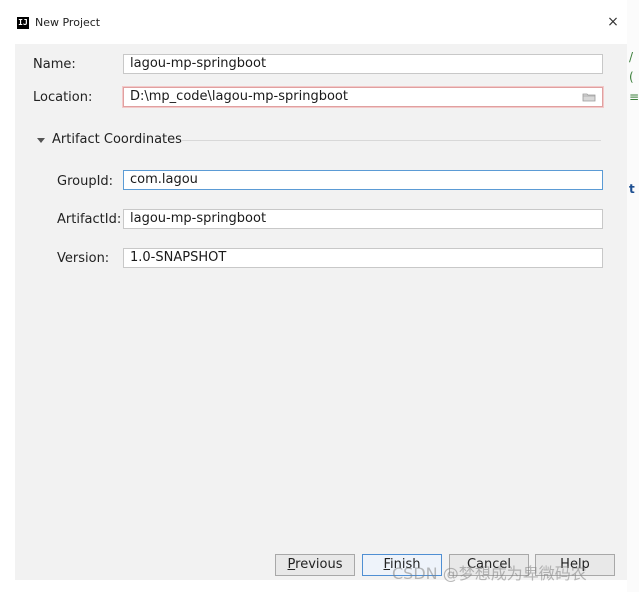 Image resolution: width=639 pixels, height=592 pixels. I want to click on artifactid-label: ArtifactId:, so click(89, 219).